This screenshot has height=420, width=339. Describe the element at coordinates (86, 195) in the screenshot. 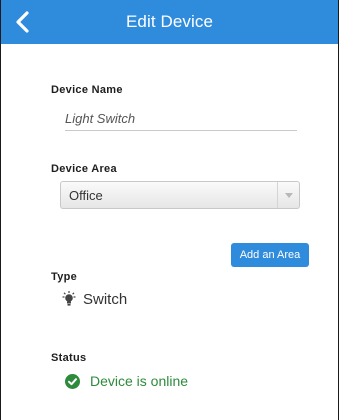

I see `device-area-selected-value: Office` at that location.